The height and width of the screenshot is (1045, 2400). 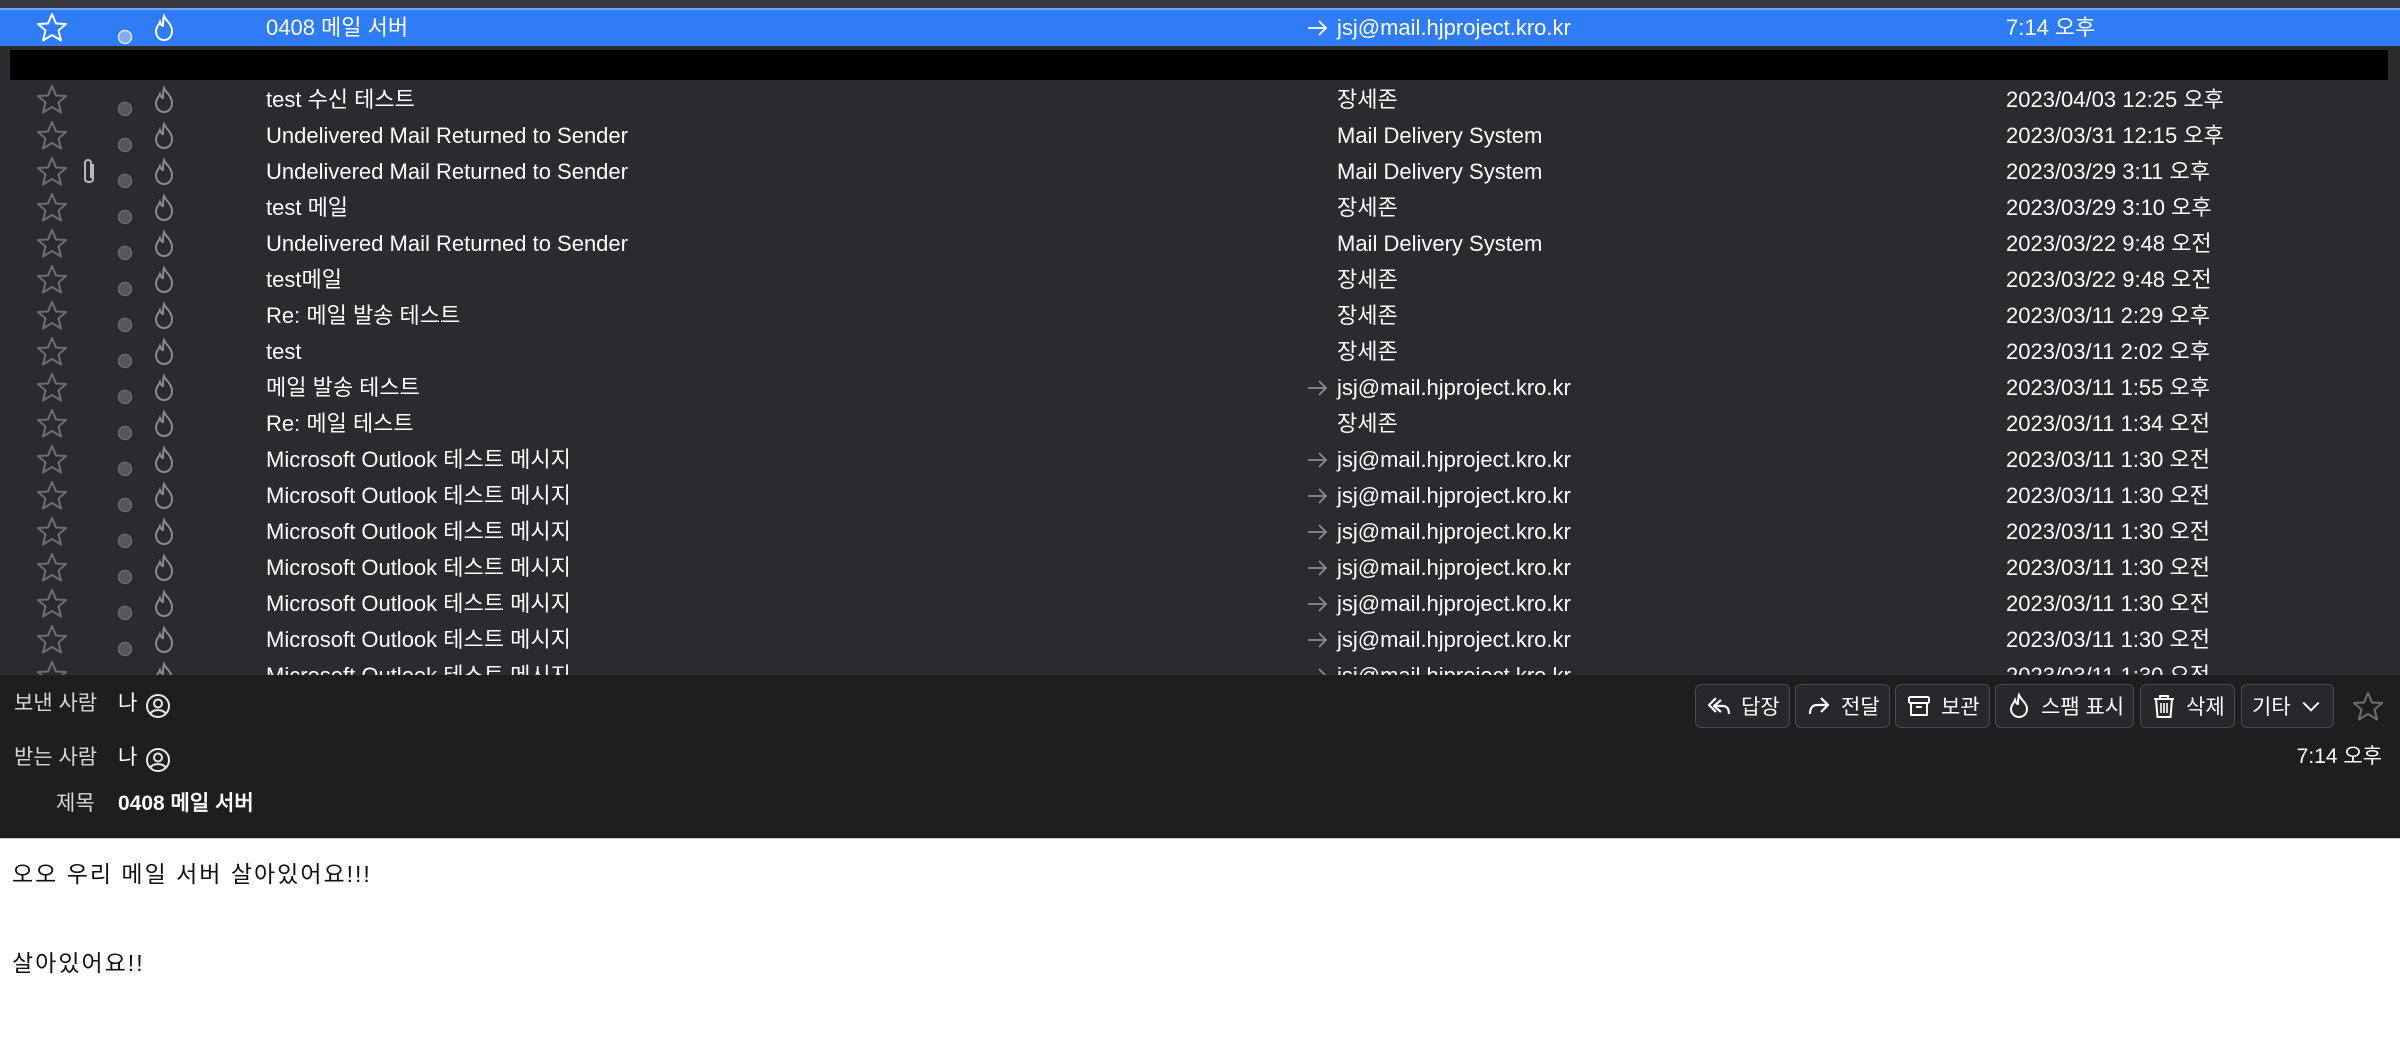 I want to click on message-date: 2023/03/31 12:15 오후, so click(x=2115, y=135).